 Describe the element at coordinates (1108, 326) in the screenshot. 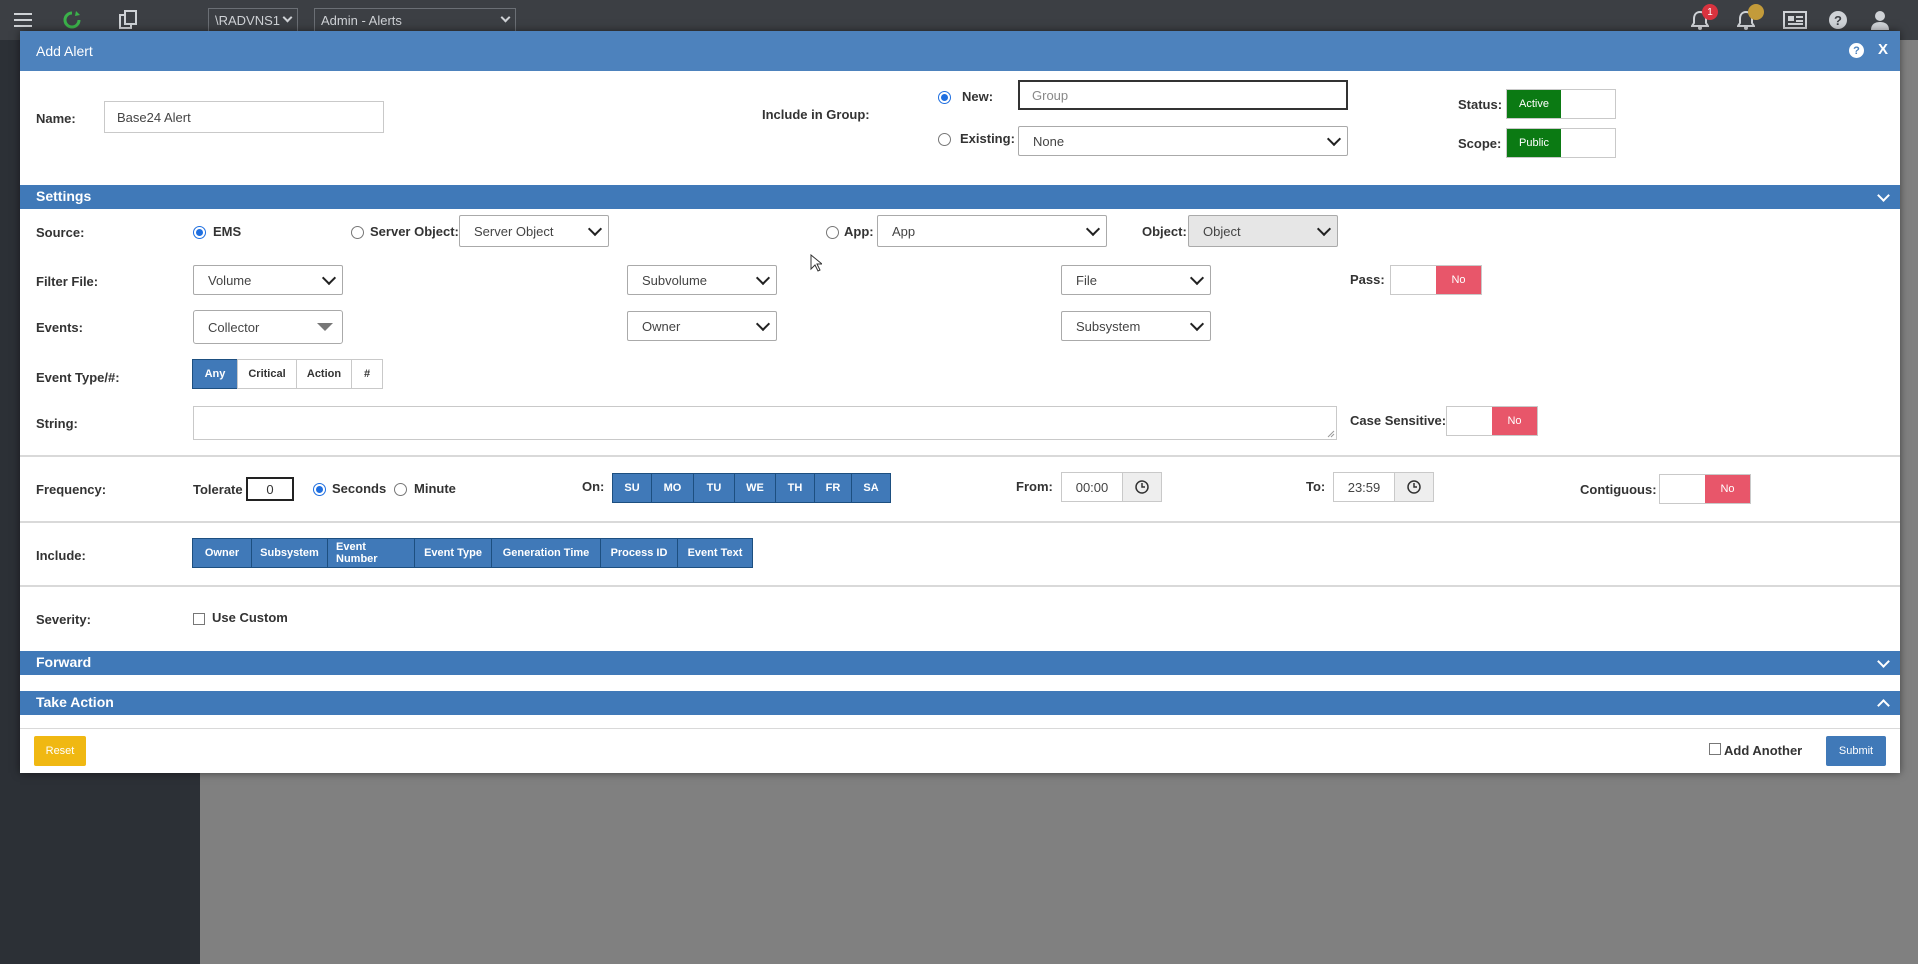

I see `subsystem-value: Subsystem` at that location.